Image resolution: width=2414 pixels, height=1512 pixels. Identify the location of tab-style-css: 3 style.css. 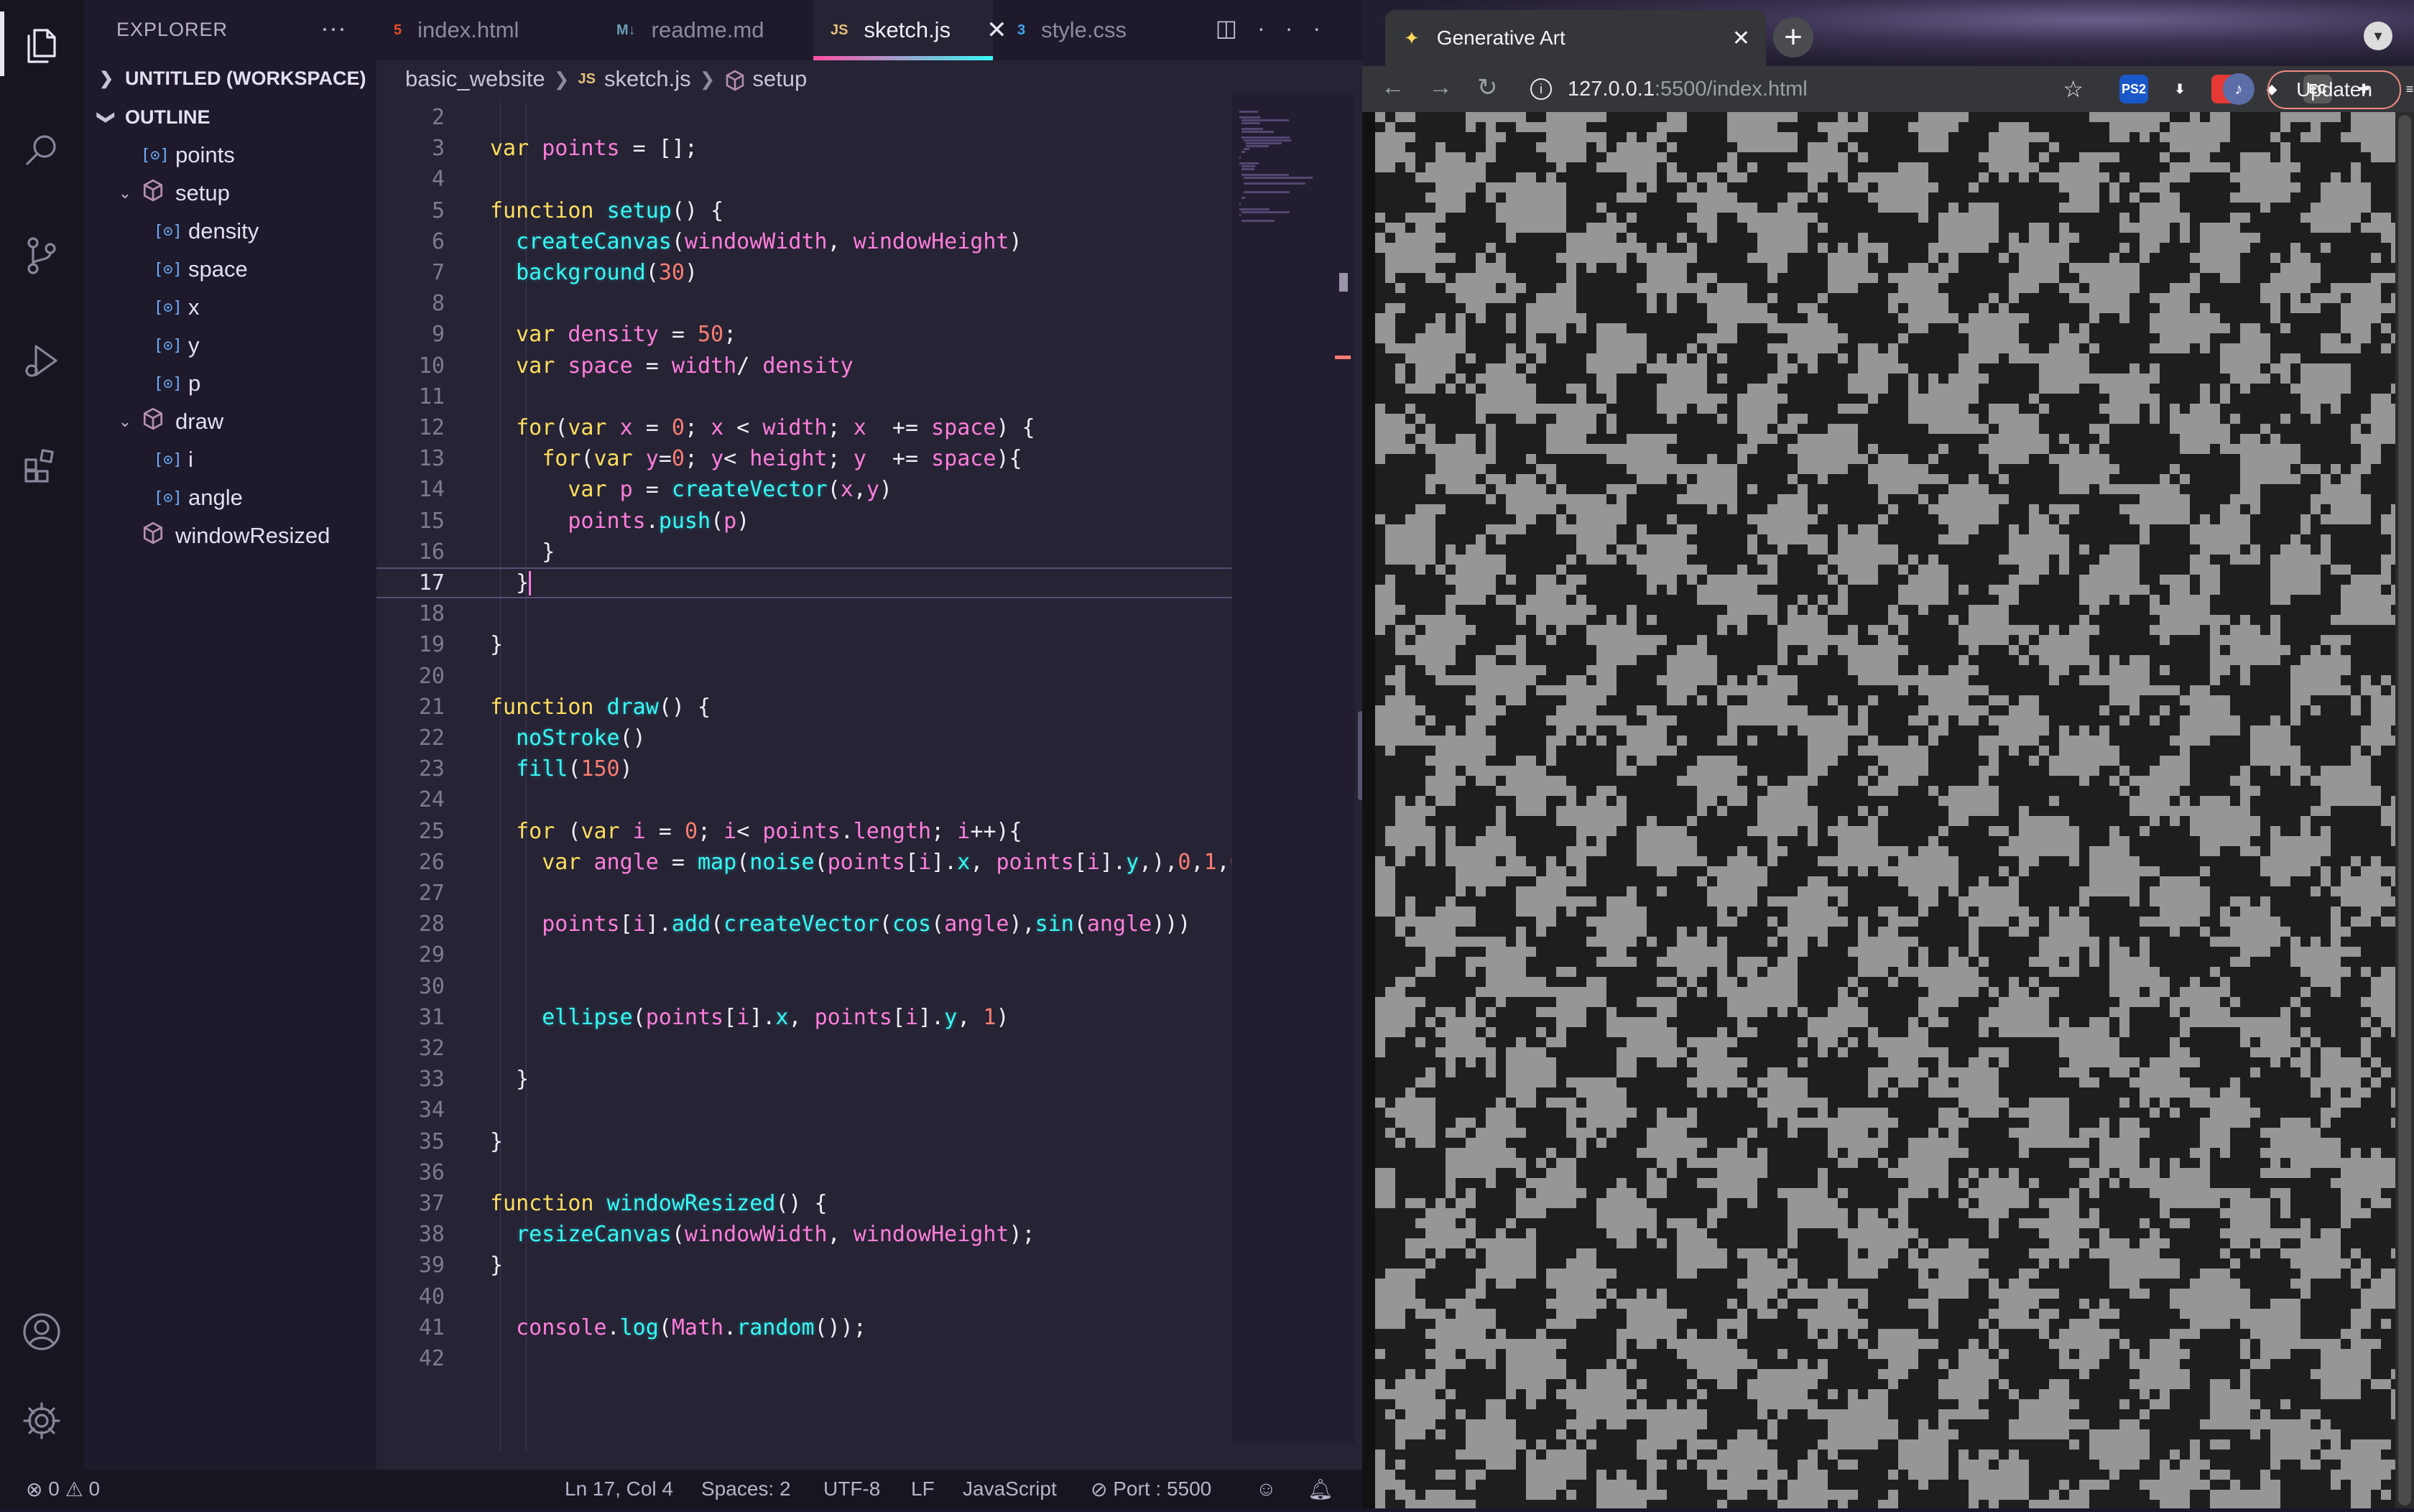
(1108, 30).